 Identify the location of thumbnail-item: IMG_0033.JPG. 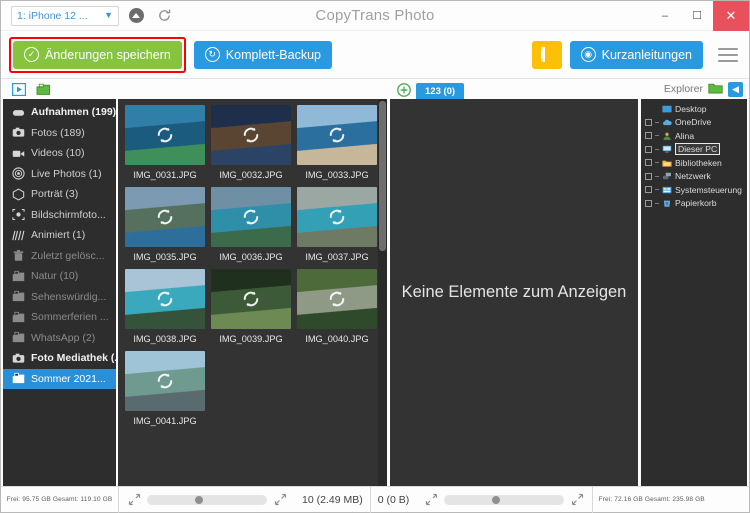
(337, 144).